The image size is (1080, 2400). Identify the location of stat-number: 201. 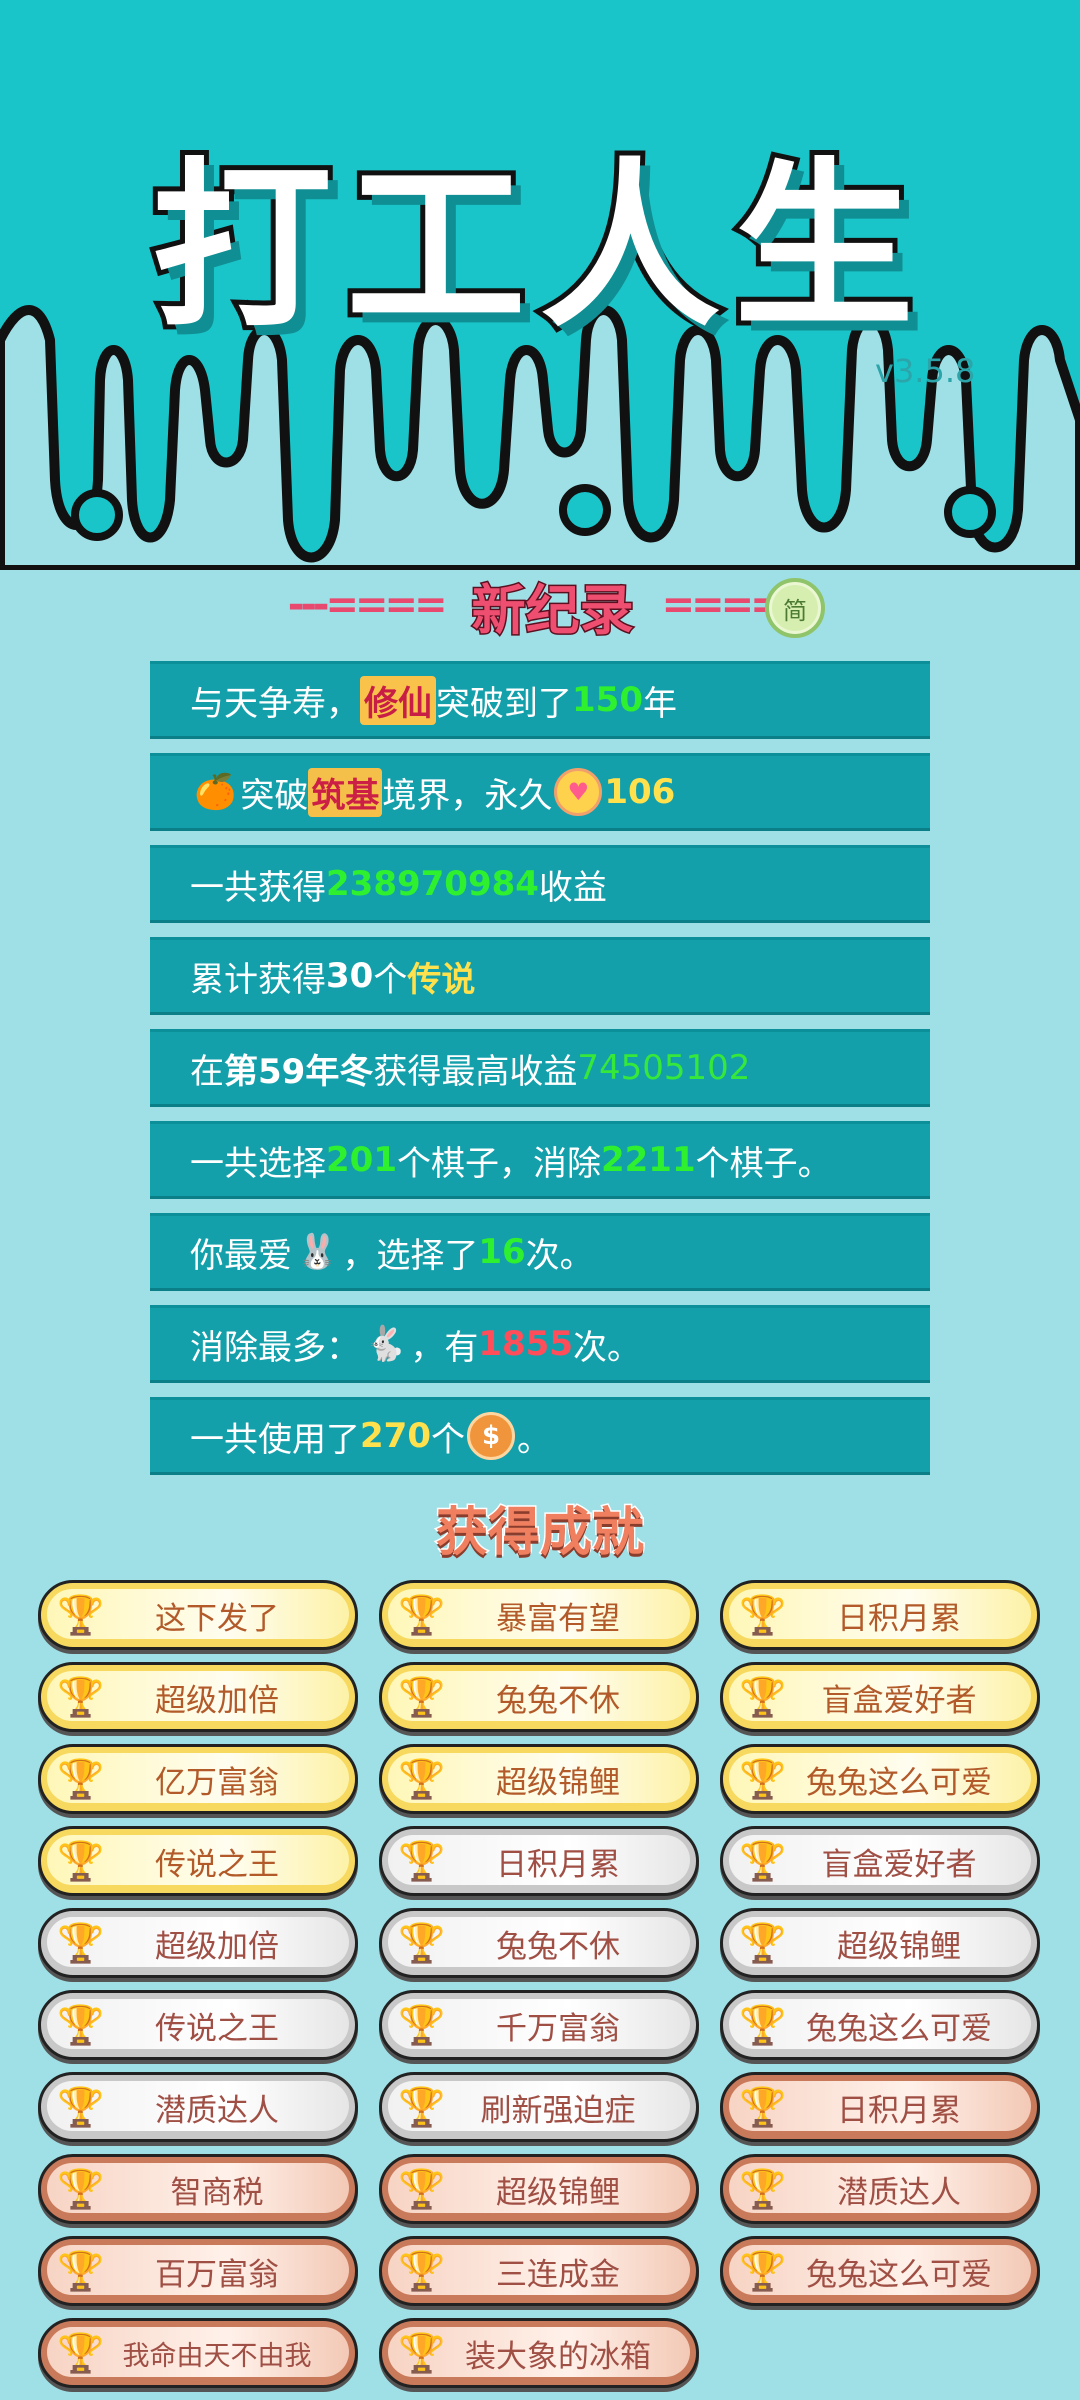
(361, 1160).